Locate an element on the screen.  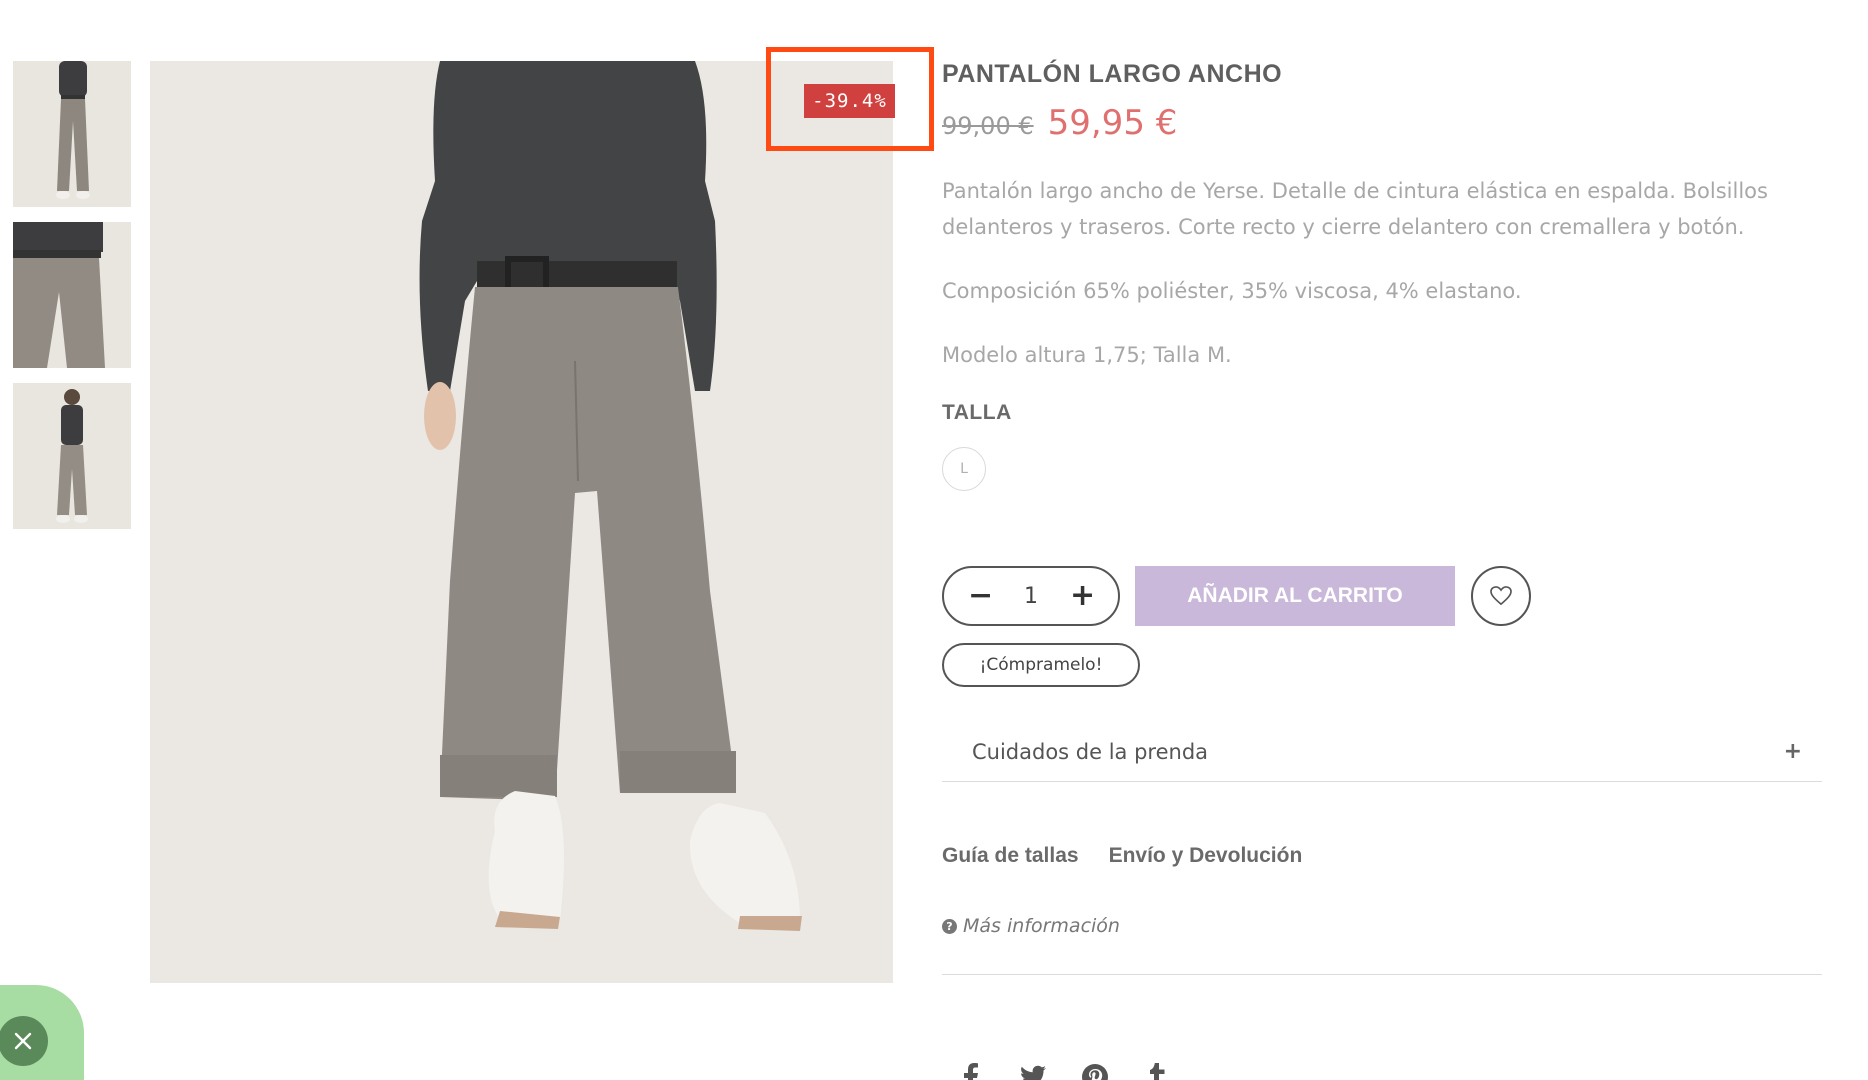
buy-for-me-button: ¡Cómpramelo! is located at coordinates (1041, 665).